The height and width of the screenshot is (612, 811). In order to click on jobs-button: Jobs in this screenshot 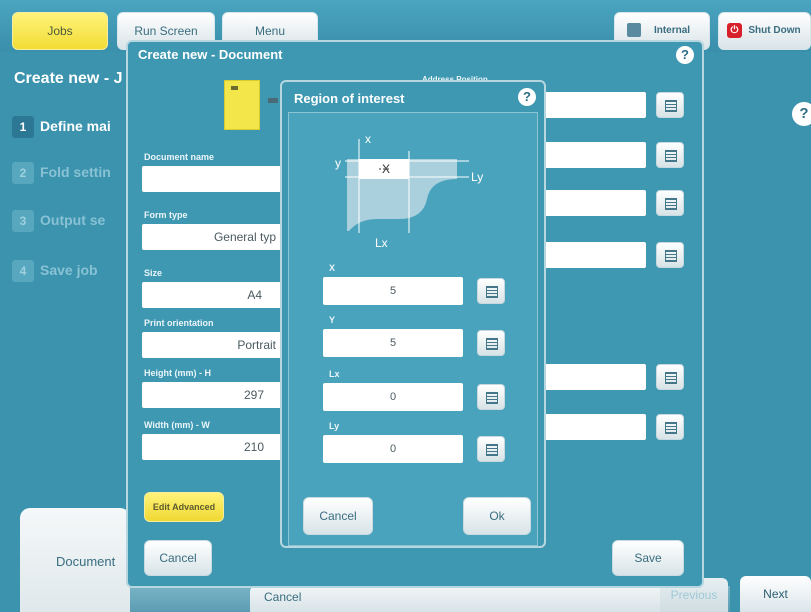, I will do `click(60, 31)`.